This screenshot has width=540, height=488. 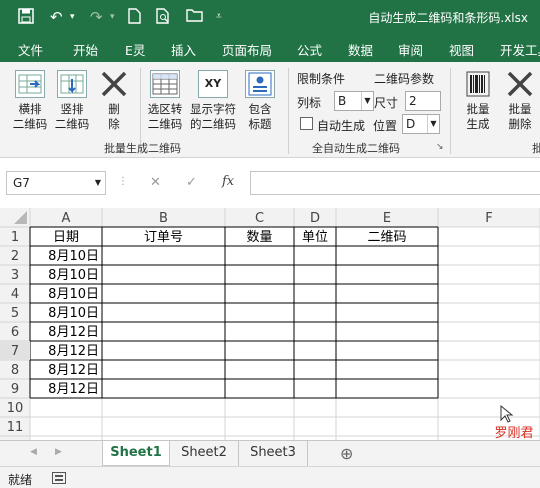 What do you see at coordinates (306, 123) in the screenshot?
I see `auto-generate-checkbox` at bounding box center [306, 123].